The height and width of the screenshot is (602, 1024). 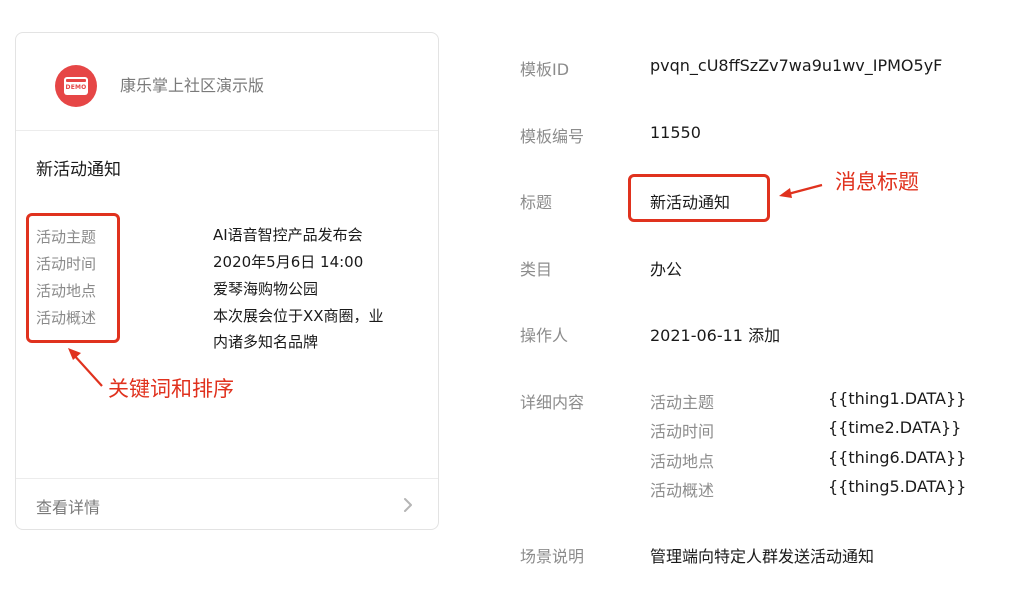 I want to click on title-arrow-icon, so click(x=801, y=190).